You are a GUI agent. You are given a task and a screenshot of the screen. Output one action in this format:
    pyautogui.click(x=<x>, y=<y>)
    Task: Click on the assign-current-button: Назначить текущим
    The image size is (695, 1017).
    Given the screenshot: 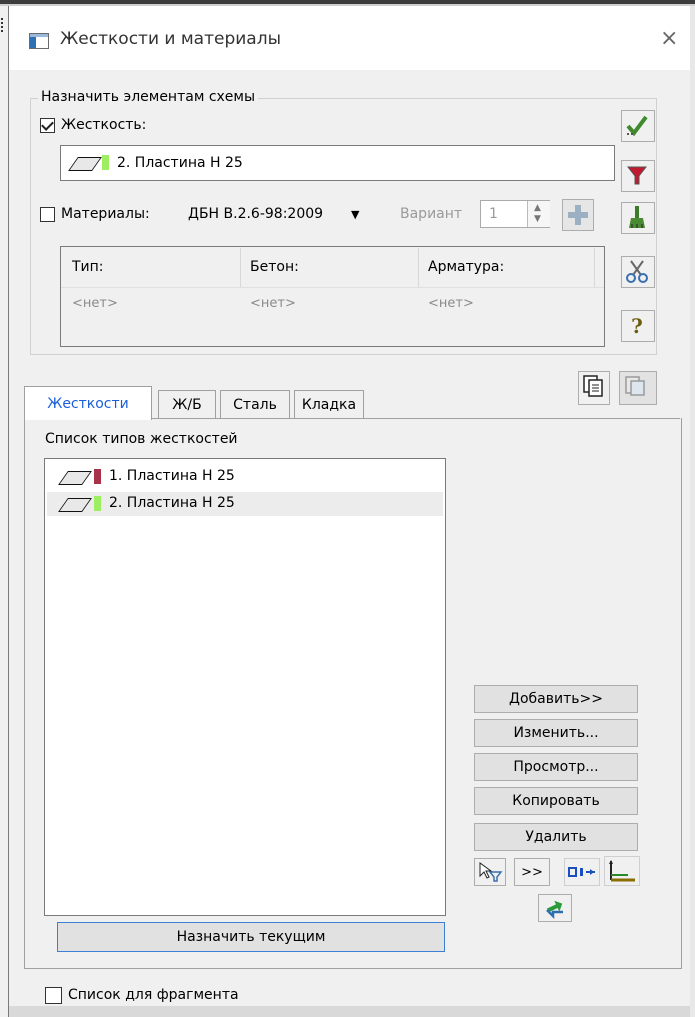 What is the action you would take?
    pyautogui.click(x=251, y=937)
    